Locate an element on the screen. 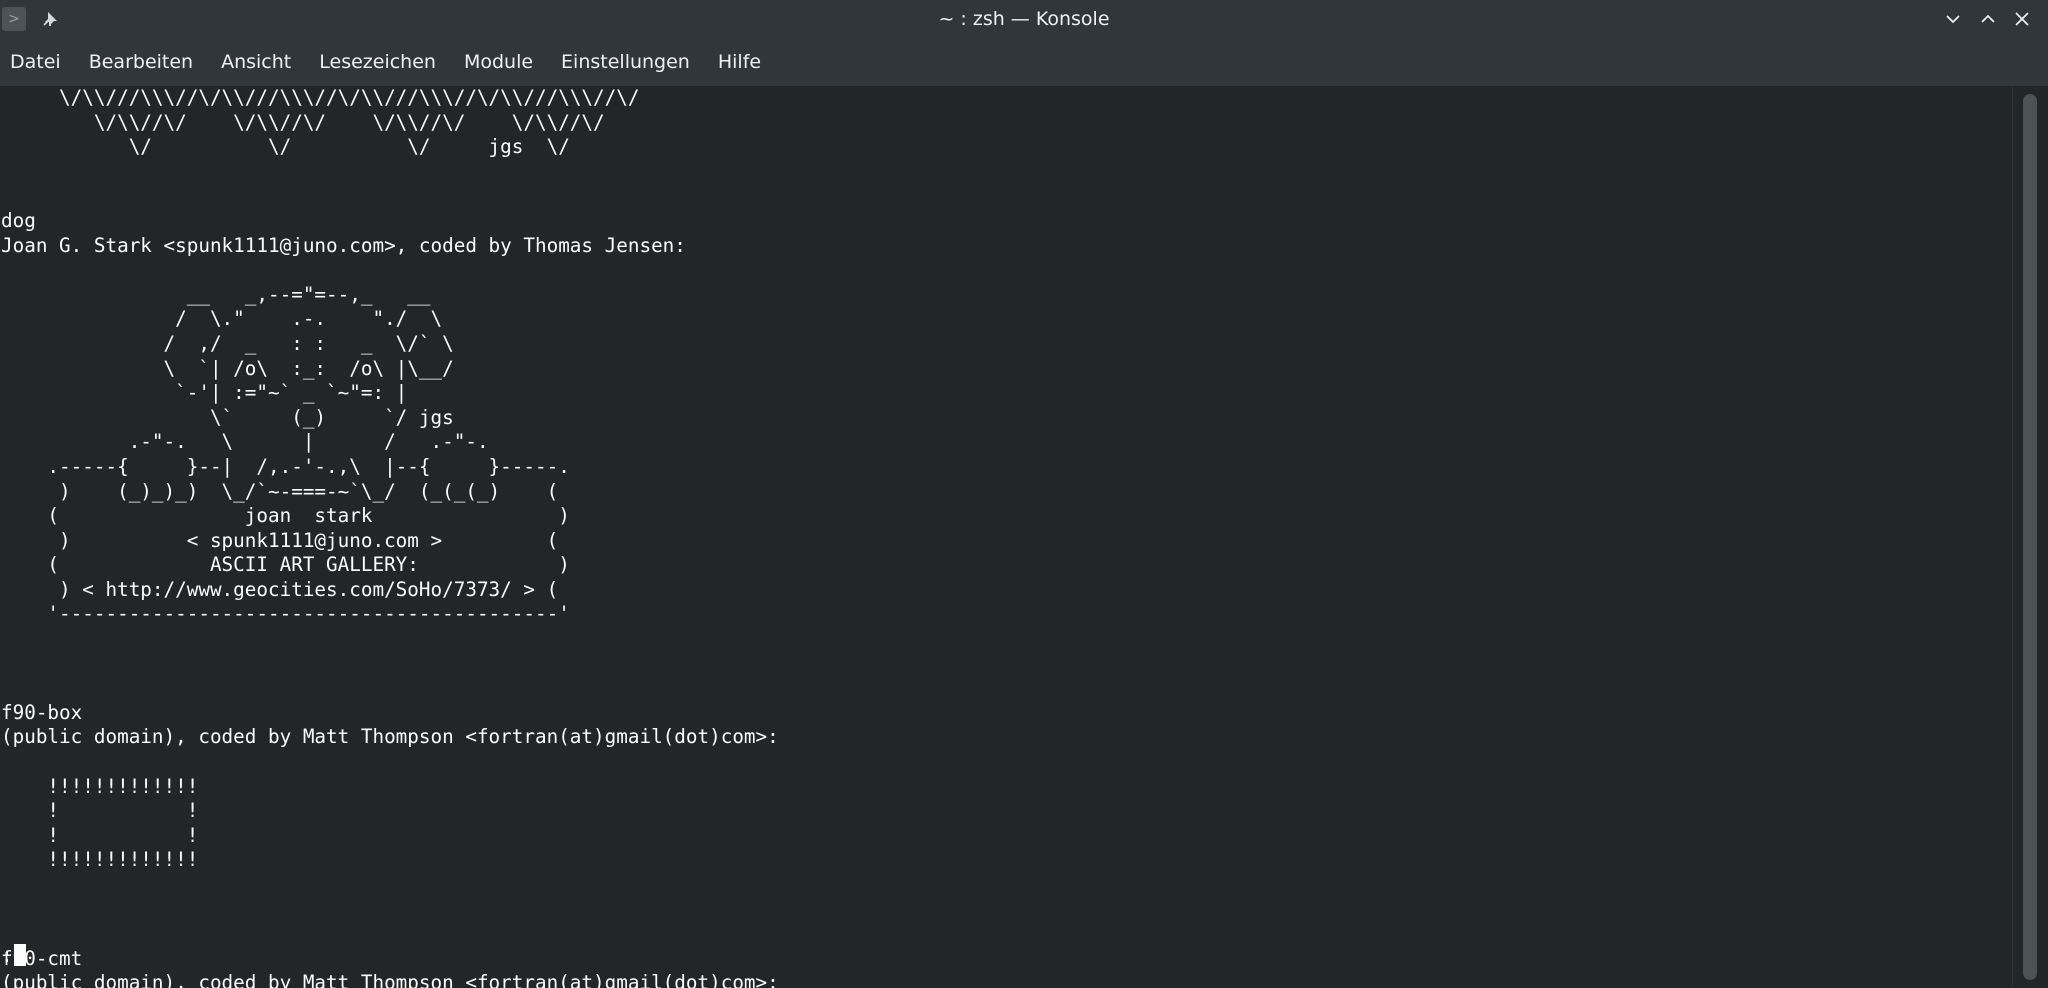 The height and width of the screenshot is (988, 2048). minimize-icon is located at coordinates (1953, 19).